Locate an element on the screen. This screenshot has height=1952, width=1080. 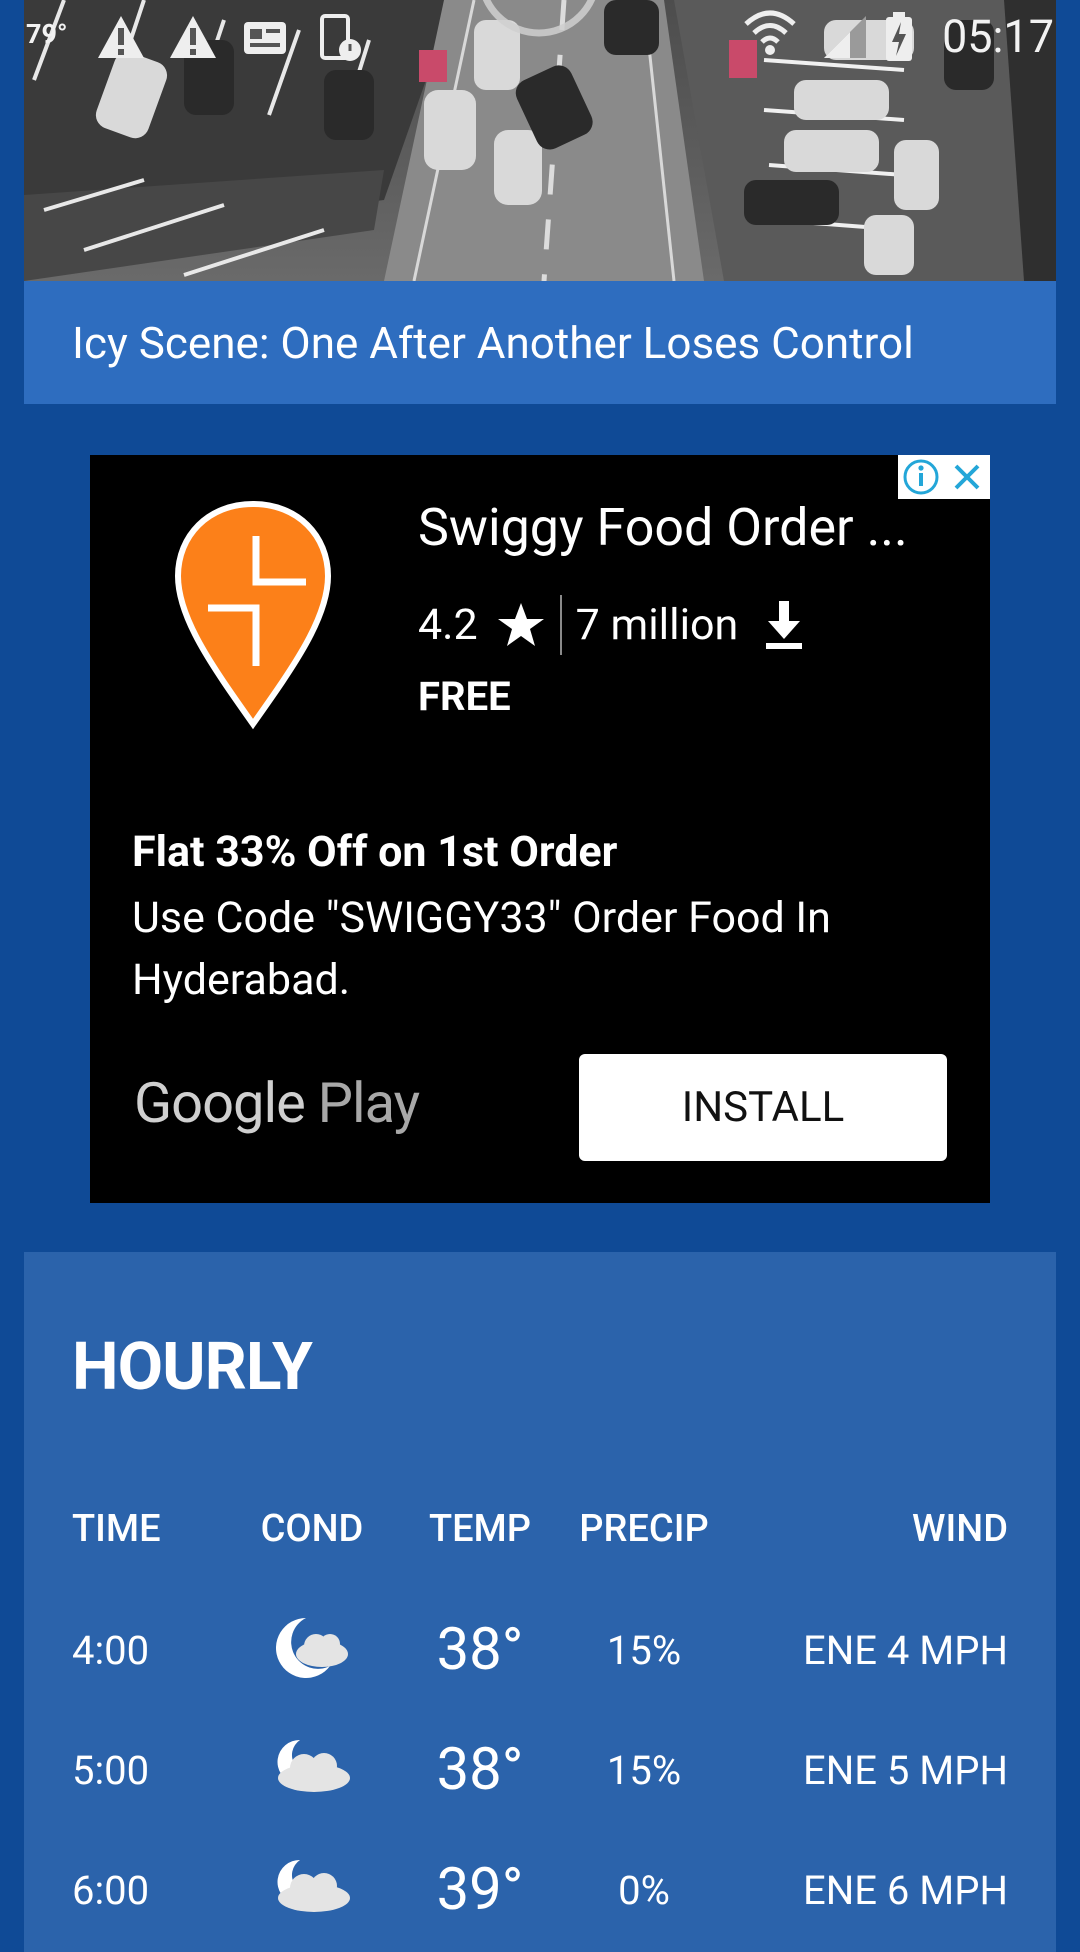
status-time: 05:17 is located at coordinates (997, 36).